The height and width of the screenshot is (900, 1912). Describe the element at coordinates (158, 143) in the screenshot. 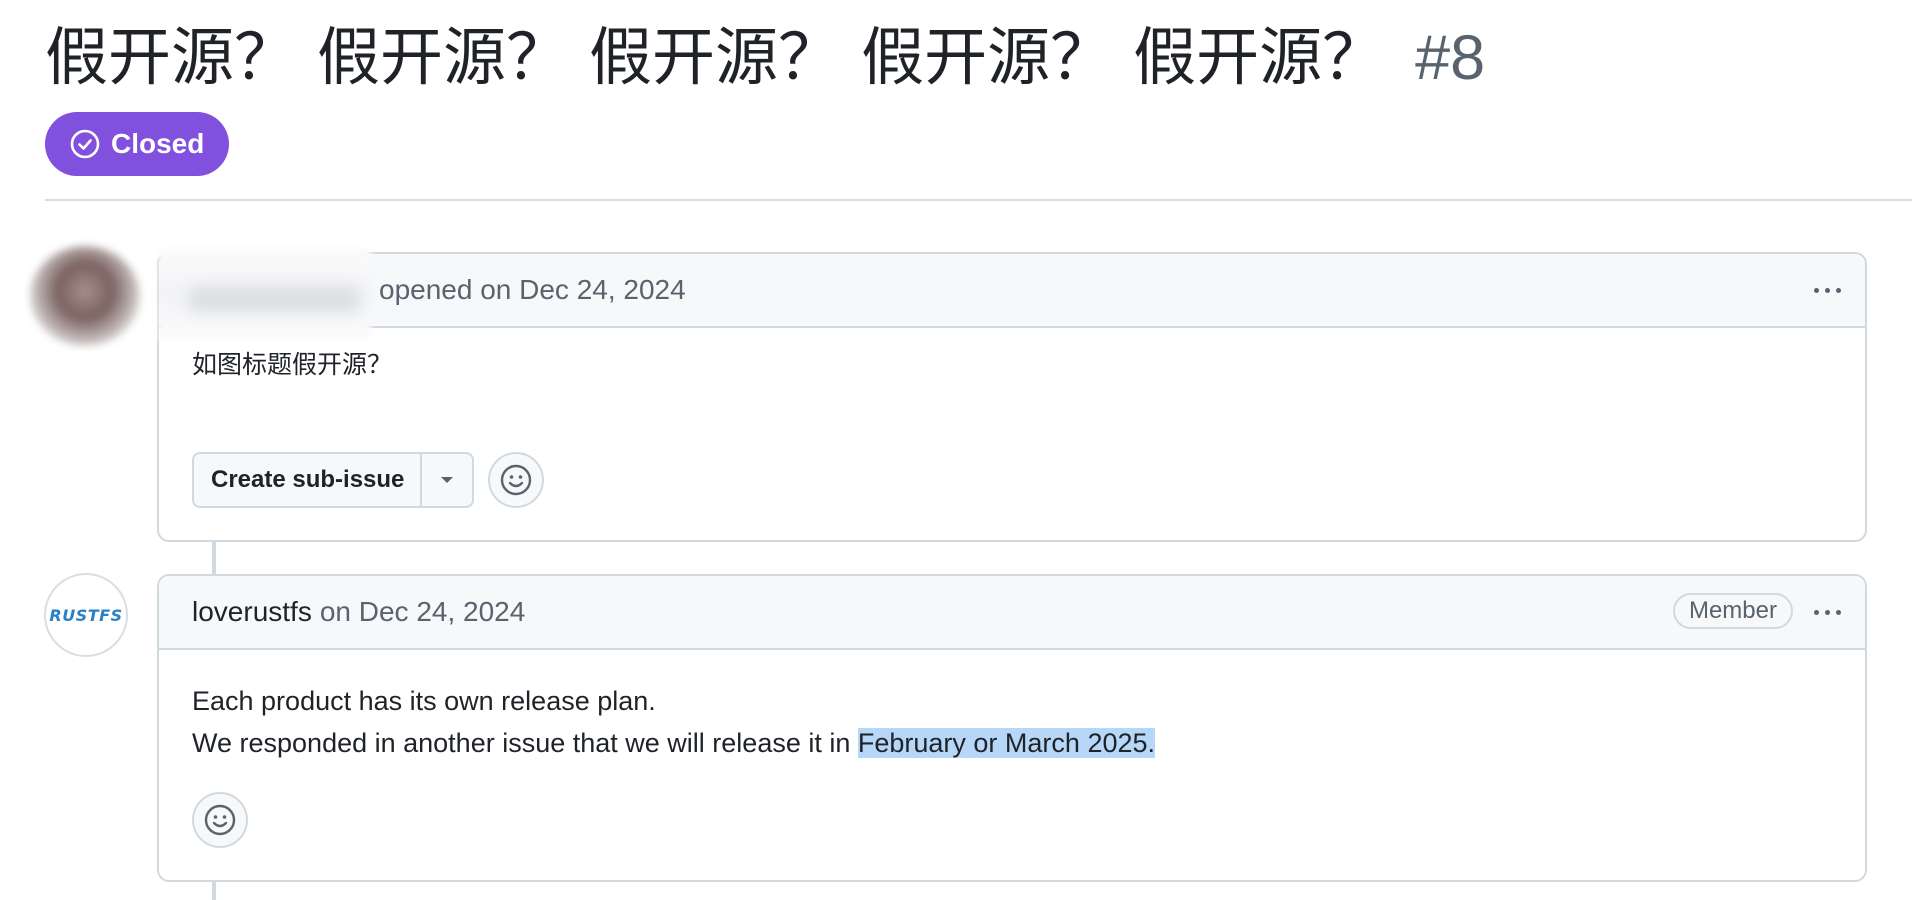

I see `issue-state-label: Closed` at that location.